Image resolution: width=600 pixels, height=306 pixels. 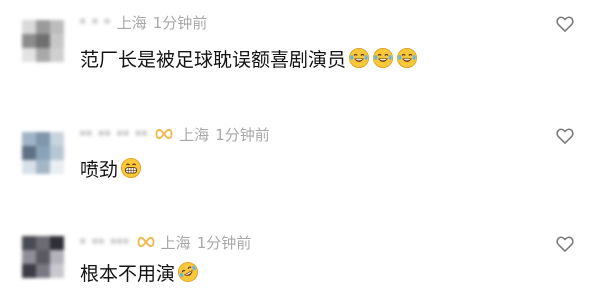 What do you see at coordinates (175, 134) in the screenshot?
I see `comment-meta: ·· ·· ·· ·· 上海 1分钟前` at bounding box center [175, 134].